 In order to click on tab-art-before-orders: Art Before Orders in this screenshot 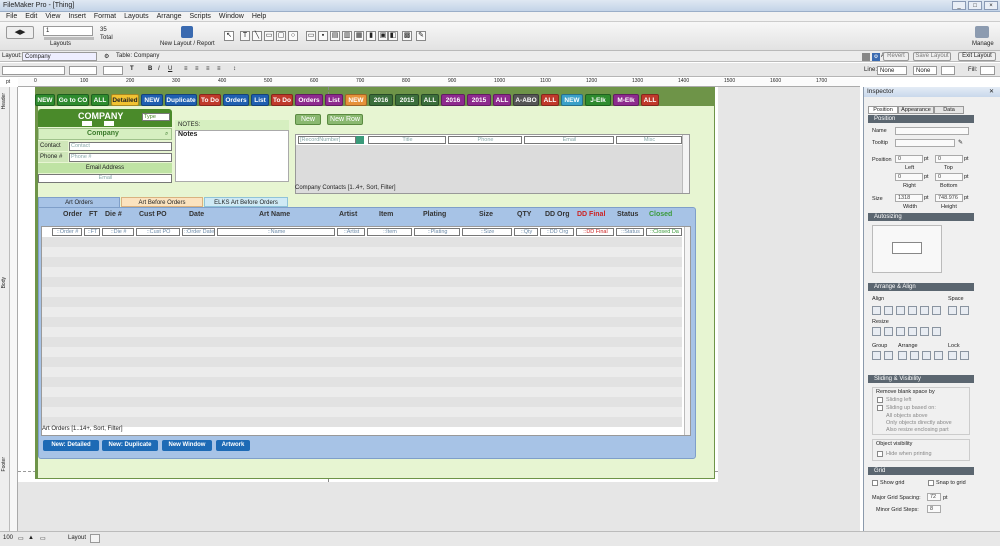, I will do `click(162, 202)`.